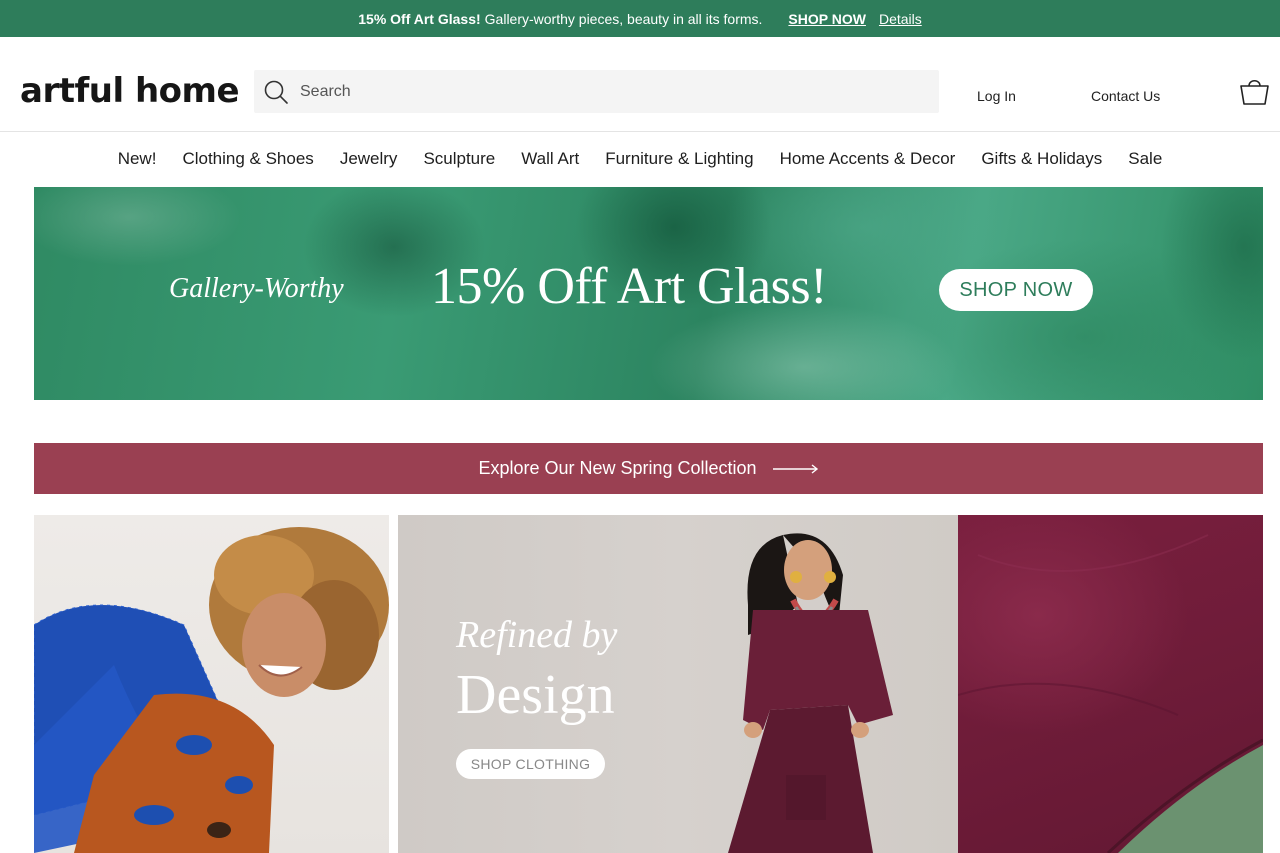  I want to click on promo-shop-now-link: SHOP NOW, so click(827, 19).